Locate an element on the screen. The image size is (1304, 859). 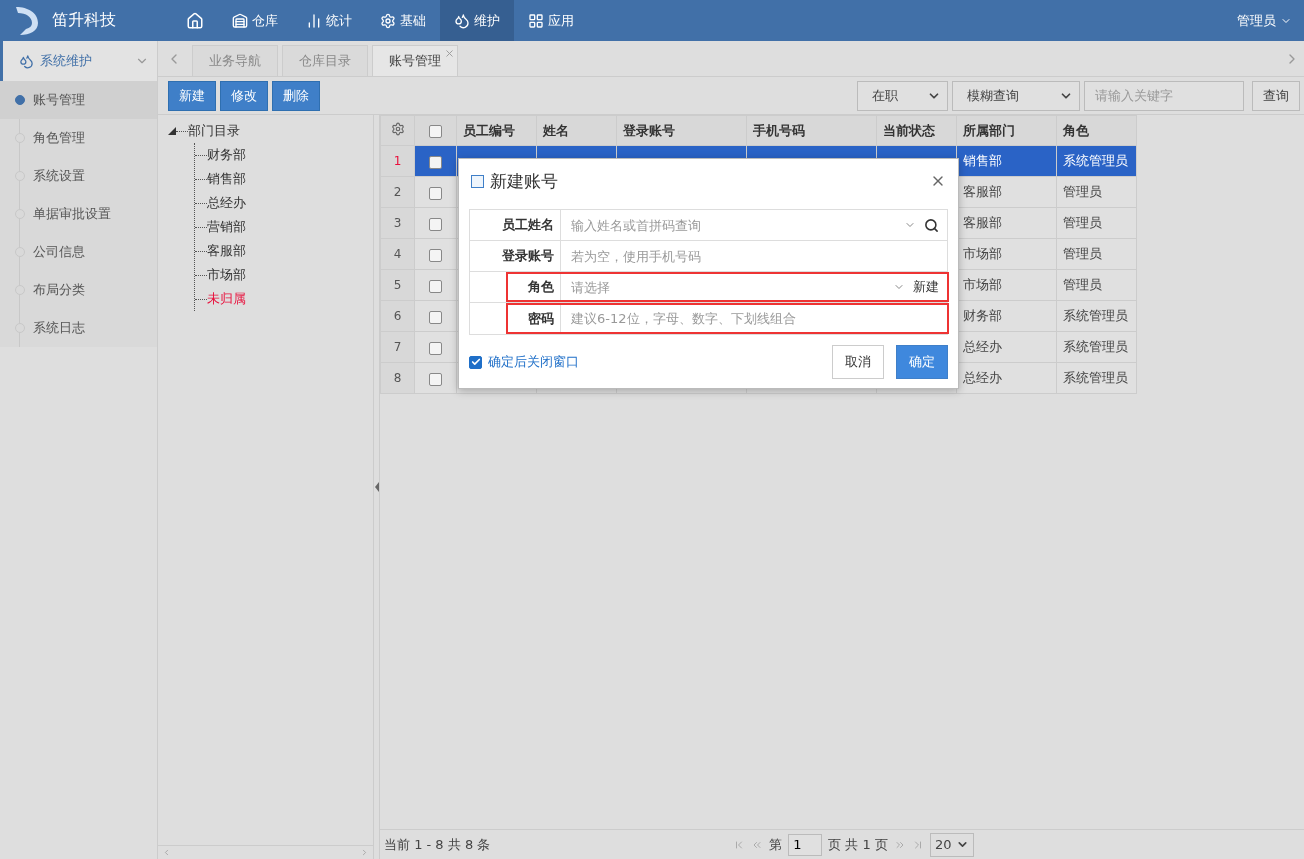
brand-name: 笛升科技 is located at coordinates (84, 20).